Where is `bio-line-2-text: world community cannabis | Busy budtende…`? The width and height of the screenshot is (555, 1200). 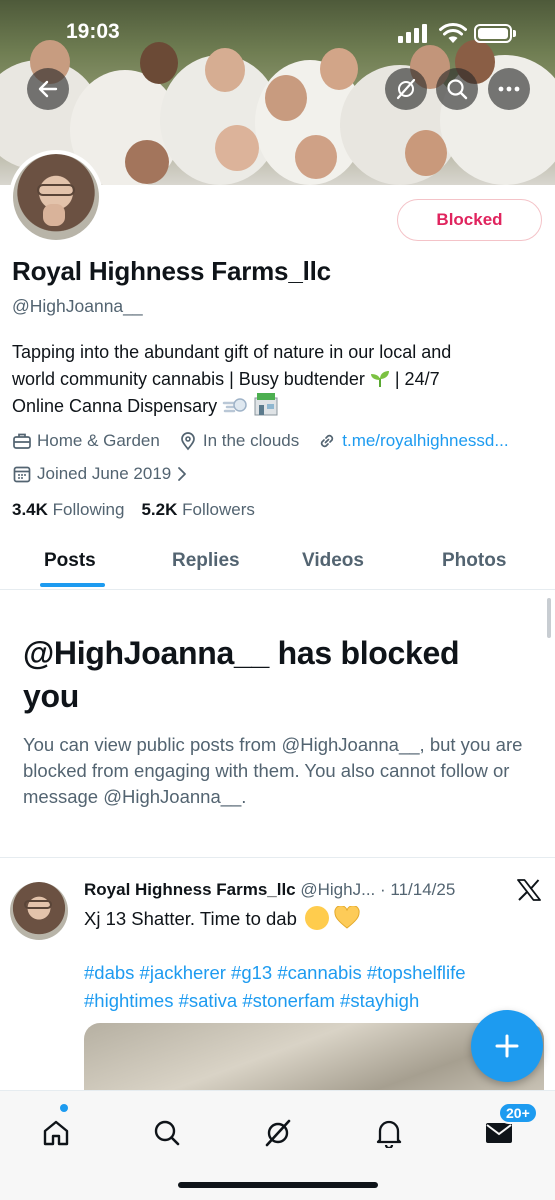 bio-line-2-text: world community cannabis | Busy budtende… is located at coordinates (188, 378).